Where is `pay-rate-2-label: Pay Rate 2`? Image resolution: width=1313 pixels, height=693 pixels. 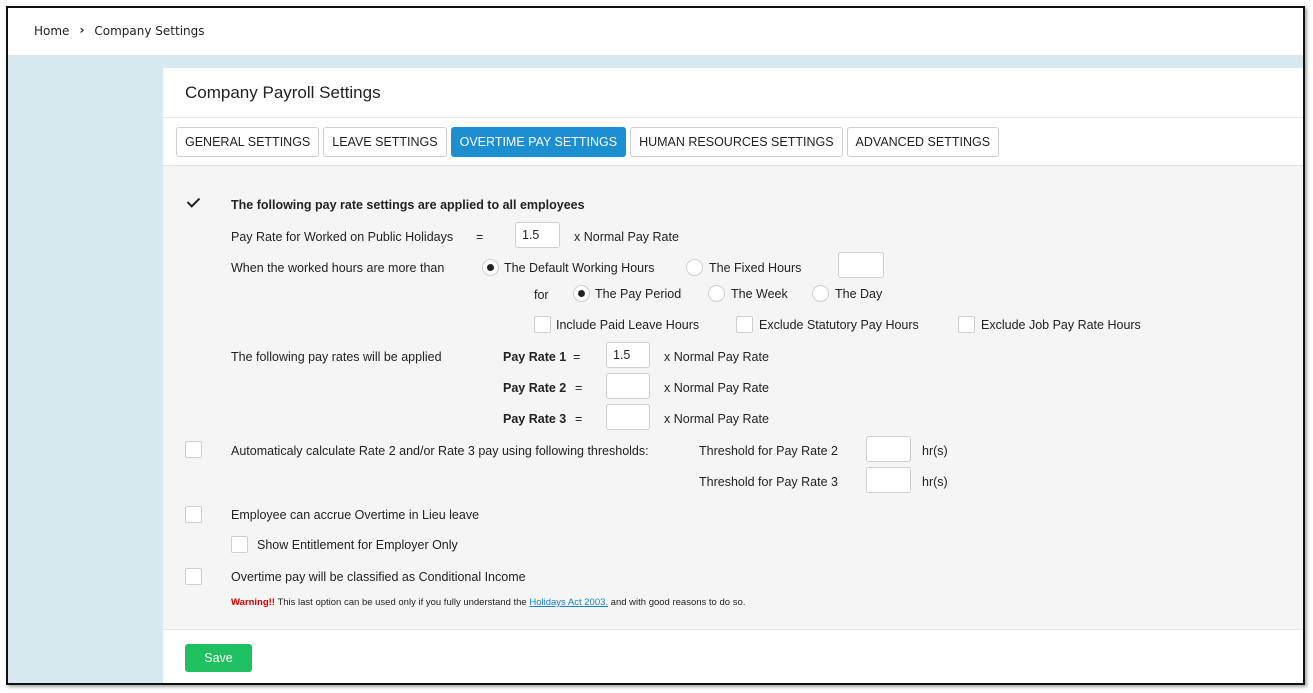
pay-rate-2-label: Pay Rate 2 is located at coordinates (535, 388).